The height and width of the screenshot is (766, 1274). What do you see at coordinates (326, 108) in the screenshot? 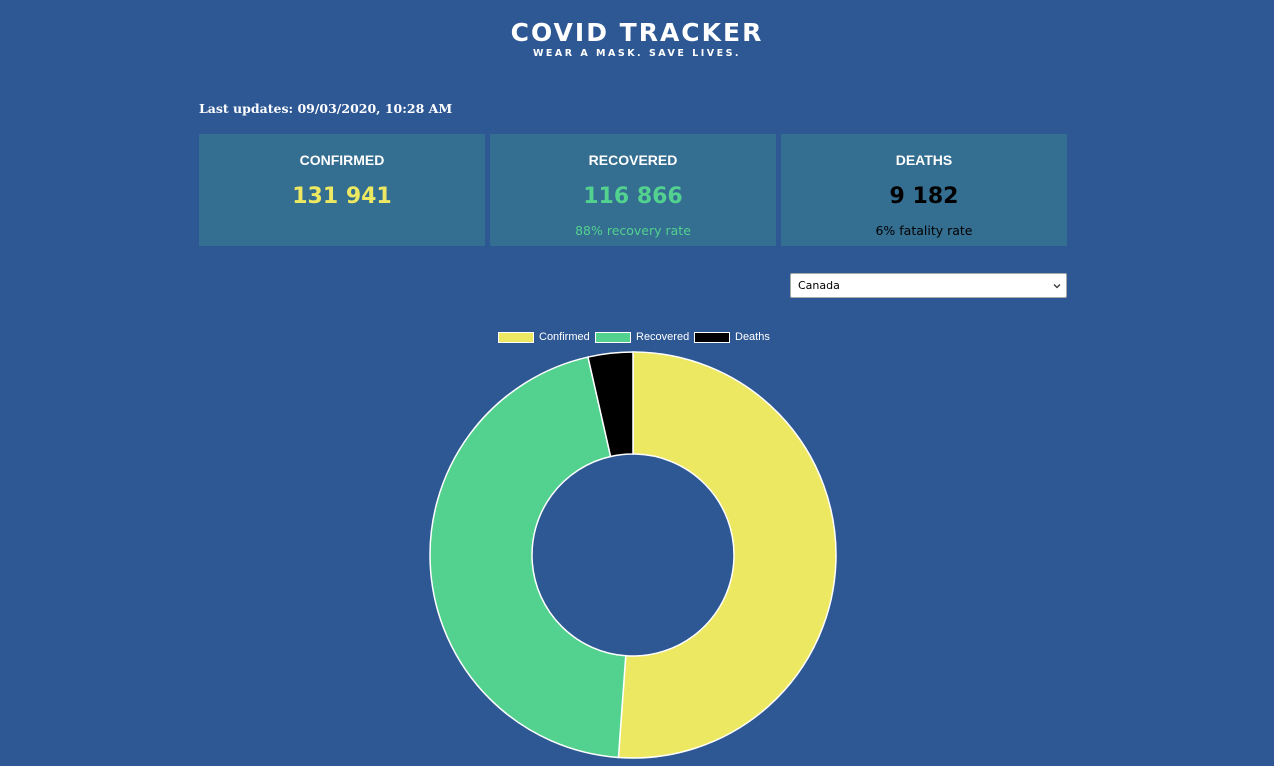
I see `last-updated-text: Last updates: 09/03/2020, 10:28 AM` at bounding box center [326, 108].